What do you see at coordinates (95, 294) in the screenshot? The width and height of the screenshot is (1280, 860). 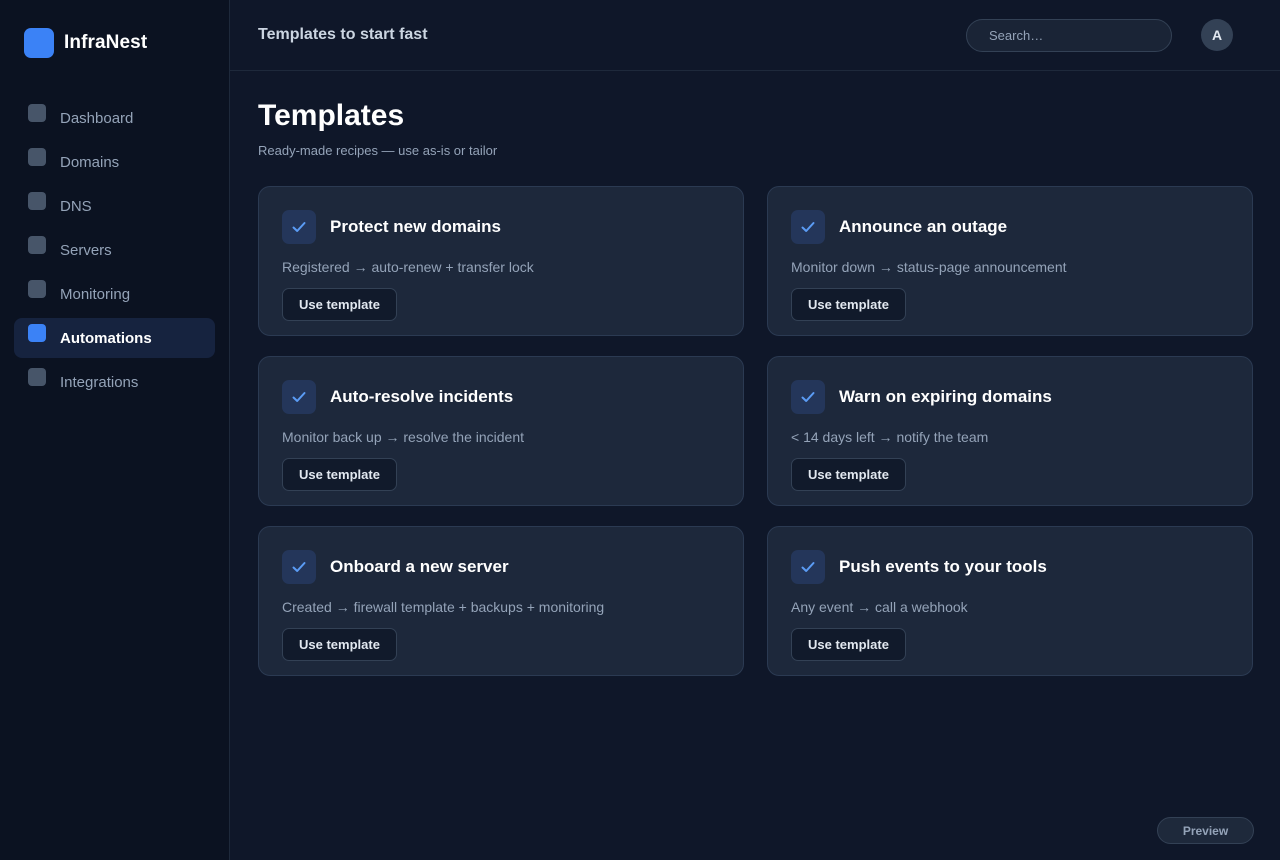 I see `sidebar-item-label: Monitoring` at bounding box center [95, 294].